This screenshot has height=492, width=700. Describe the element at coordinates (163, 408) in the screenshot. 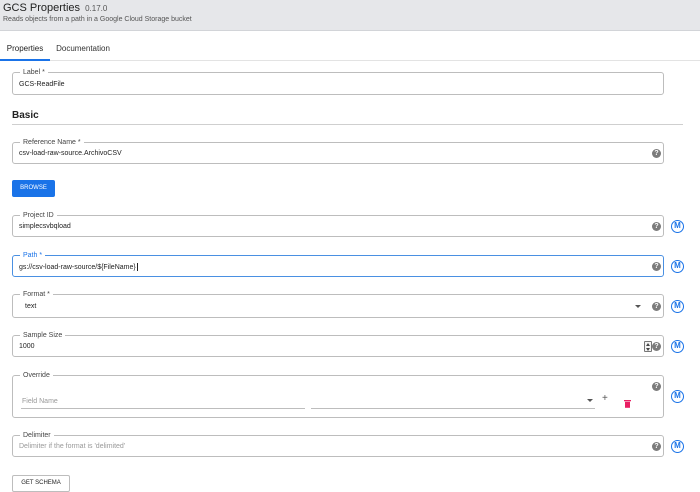

I see `field-name-underline` at that location.